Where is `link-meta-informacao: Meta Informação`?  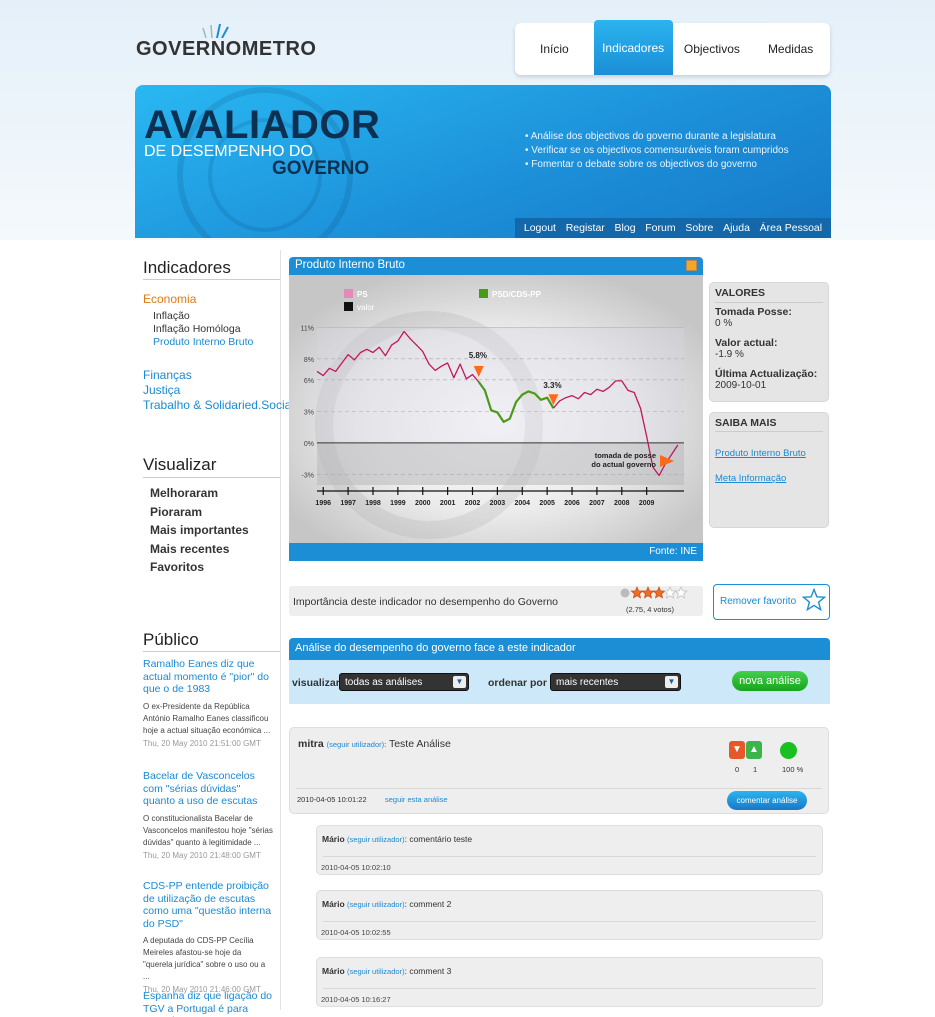
link-meta-informacao: Meta Informação is located at coordinates (769, 478).